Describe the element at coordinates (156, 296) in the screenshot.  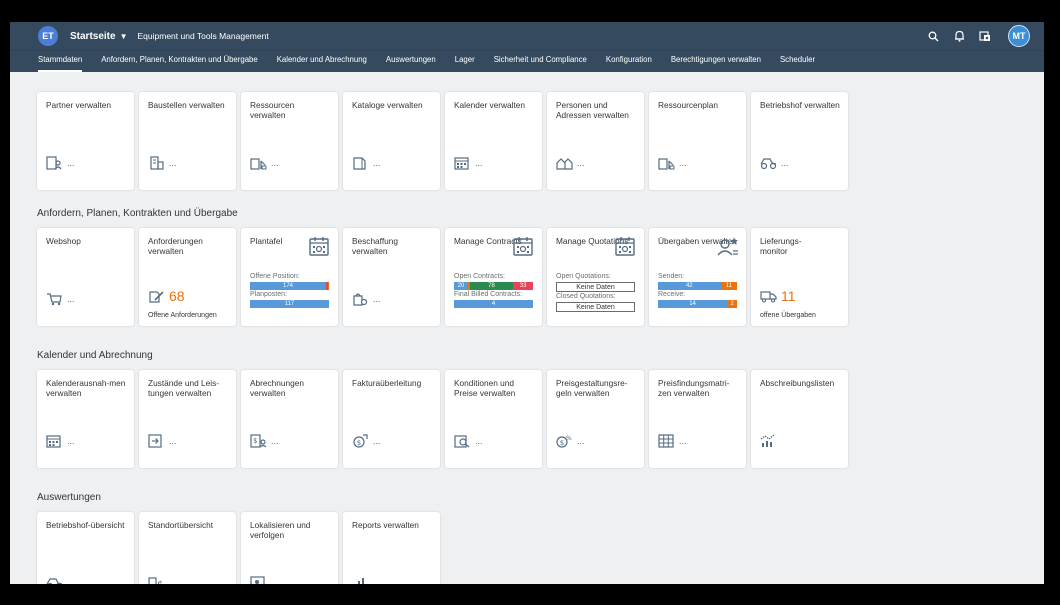
I see `request-edit-icon` at that location.